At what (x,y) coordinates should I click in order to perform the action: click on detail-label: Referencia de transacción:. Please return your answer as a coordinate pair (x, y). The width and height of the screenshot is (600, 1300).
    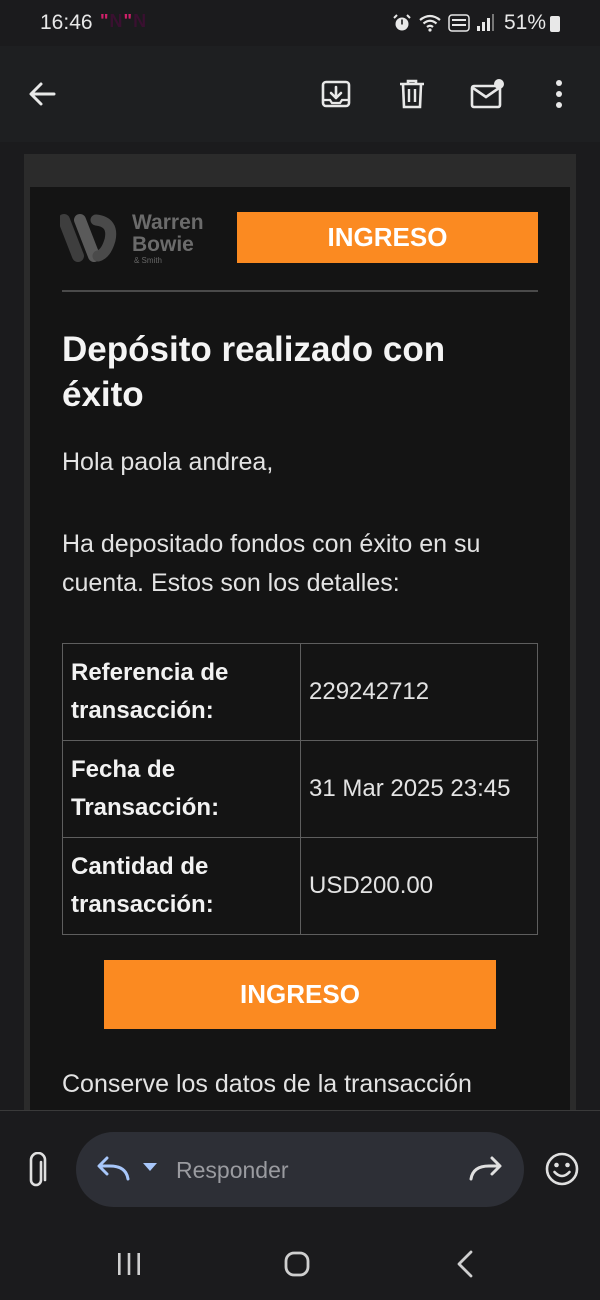
    Looking at the image, I should click on (181, 692).